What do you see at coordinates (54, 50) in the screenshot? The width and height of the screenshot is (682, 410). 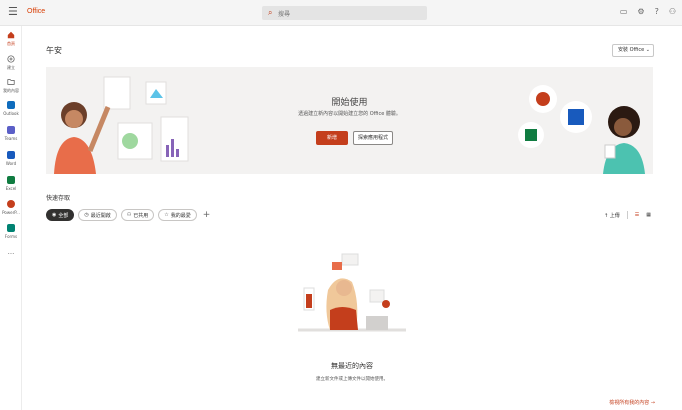 I see `greeting: 午安` at bounding box center [54, 50].